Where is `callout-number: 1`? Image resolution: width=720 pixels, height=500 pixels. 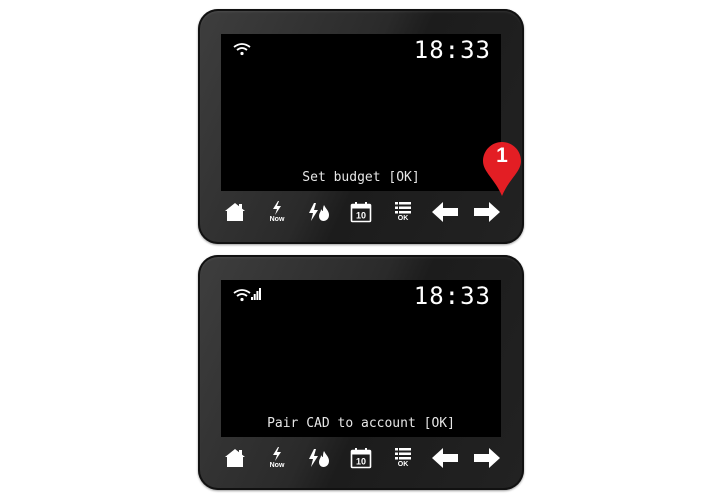 callout-number: 1 is located at coordinates (502, 155).